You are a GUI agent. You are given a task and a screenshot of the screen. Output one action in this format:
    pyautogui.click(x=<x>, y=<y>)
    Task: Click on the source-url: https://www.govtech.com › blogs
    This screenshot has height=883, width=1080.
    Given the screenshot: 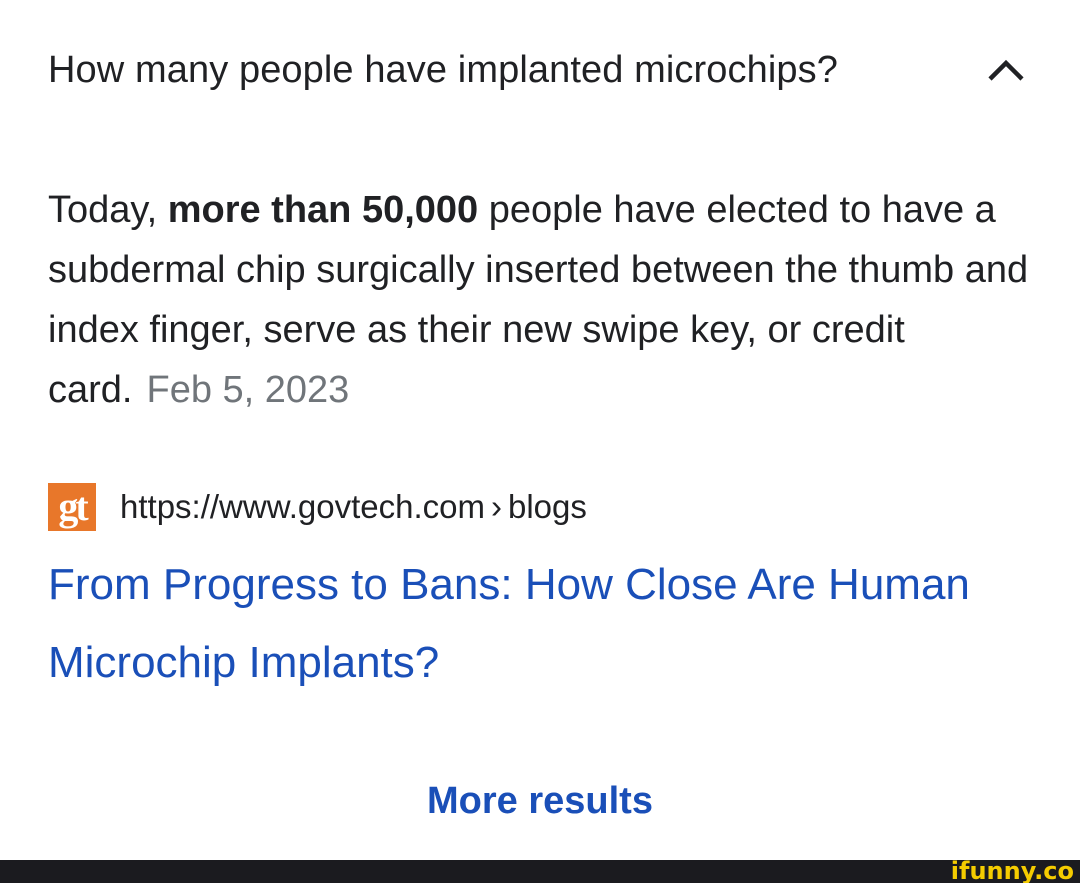 What is the action you would take?
    pyautogui.click(x=353, y=507)
    